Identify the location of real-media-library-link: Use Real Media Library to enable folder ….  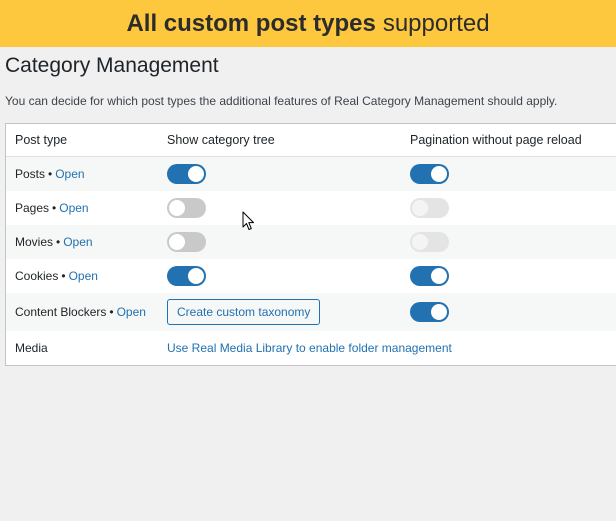
(309, 348).